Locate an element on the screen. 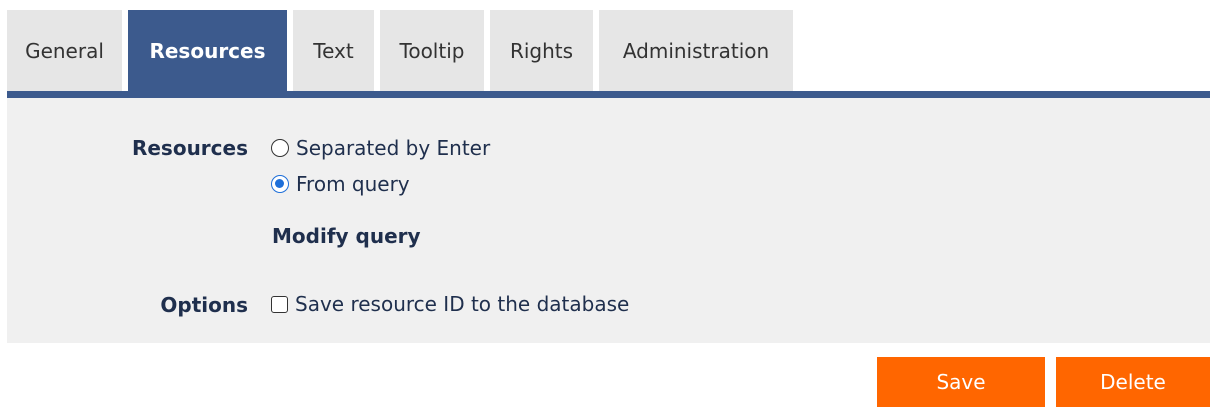  tab-text: Text is located at coordinates (333, 50).